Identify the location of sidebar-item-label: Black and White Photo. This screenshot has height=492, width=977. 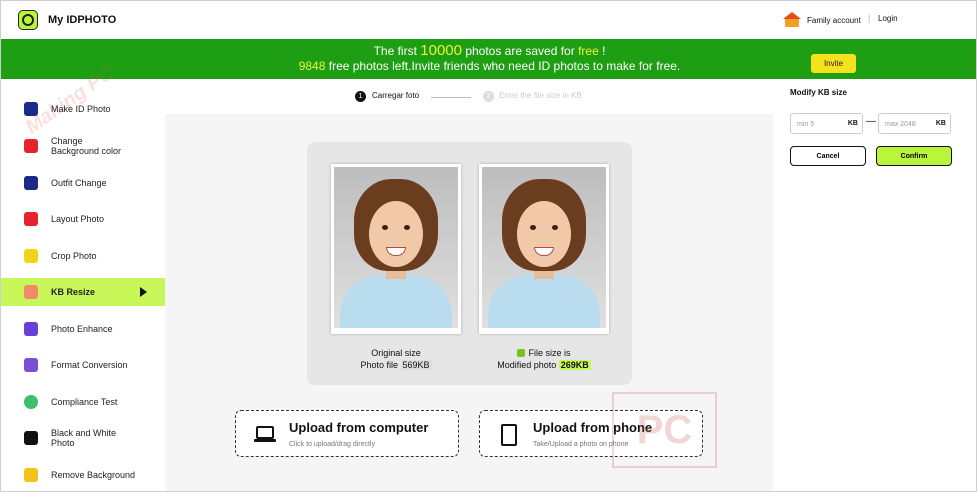
(84, 438).